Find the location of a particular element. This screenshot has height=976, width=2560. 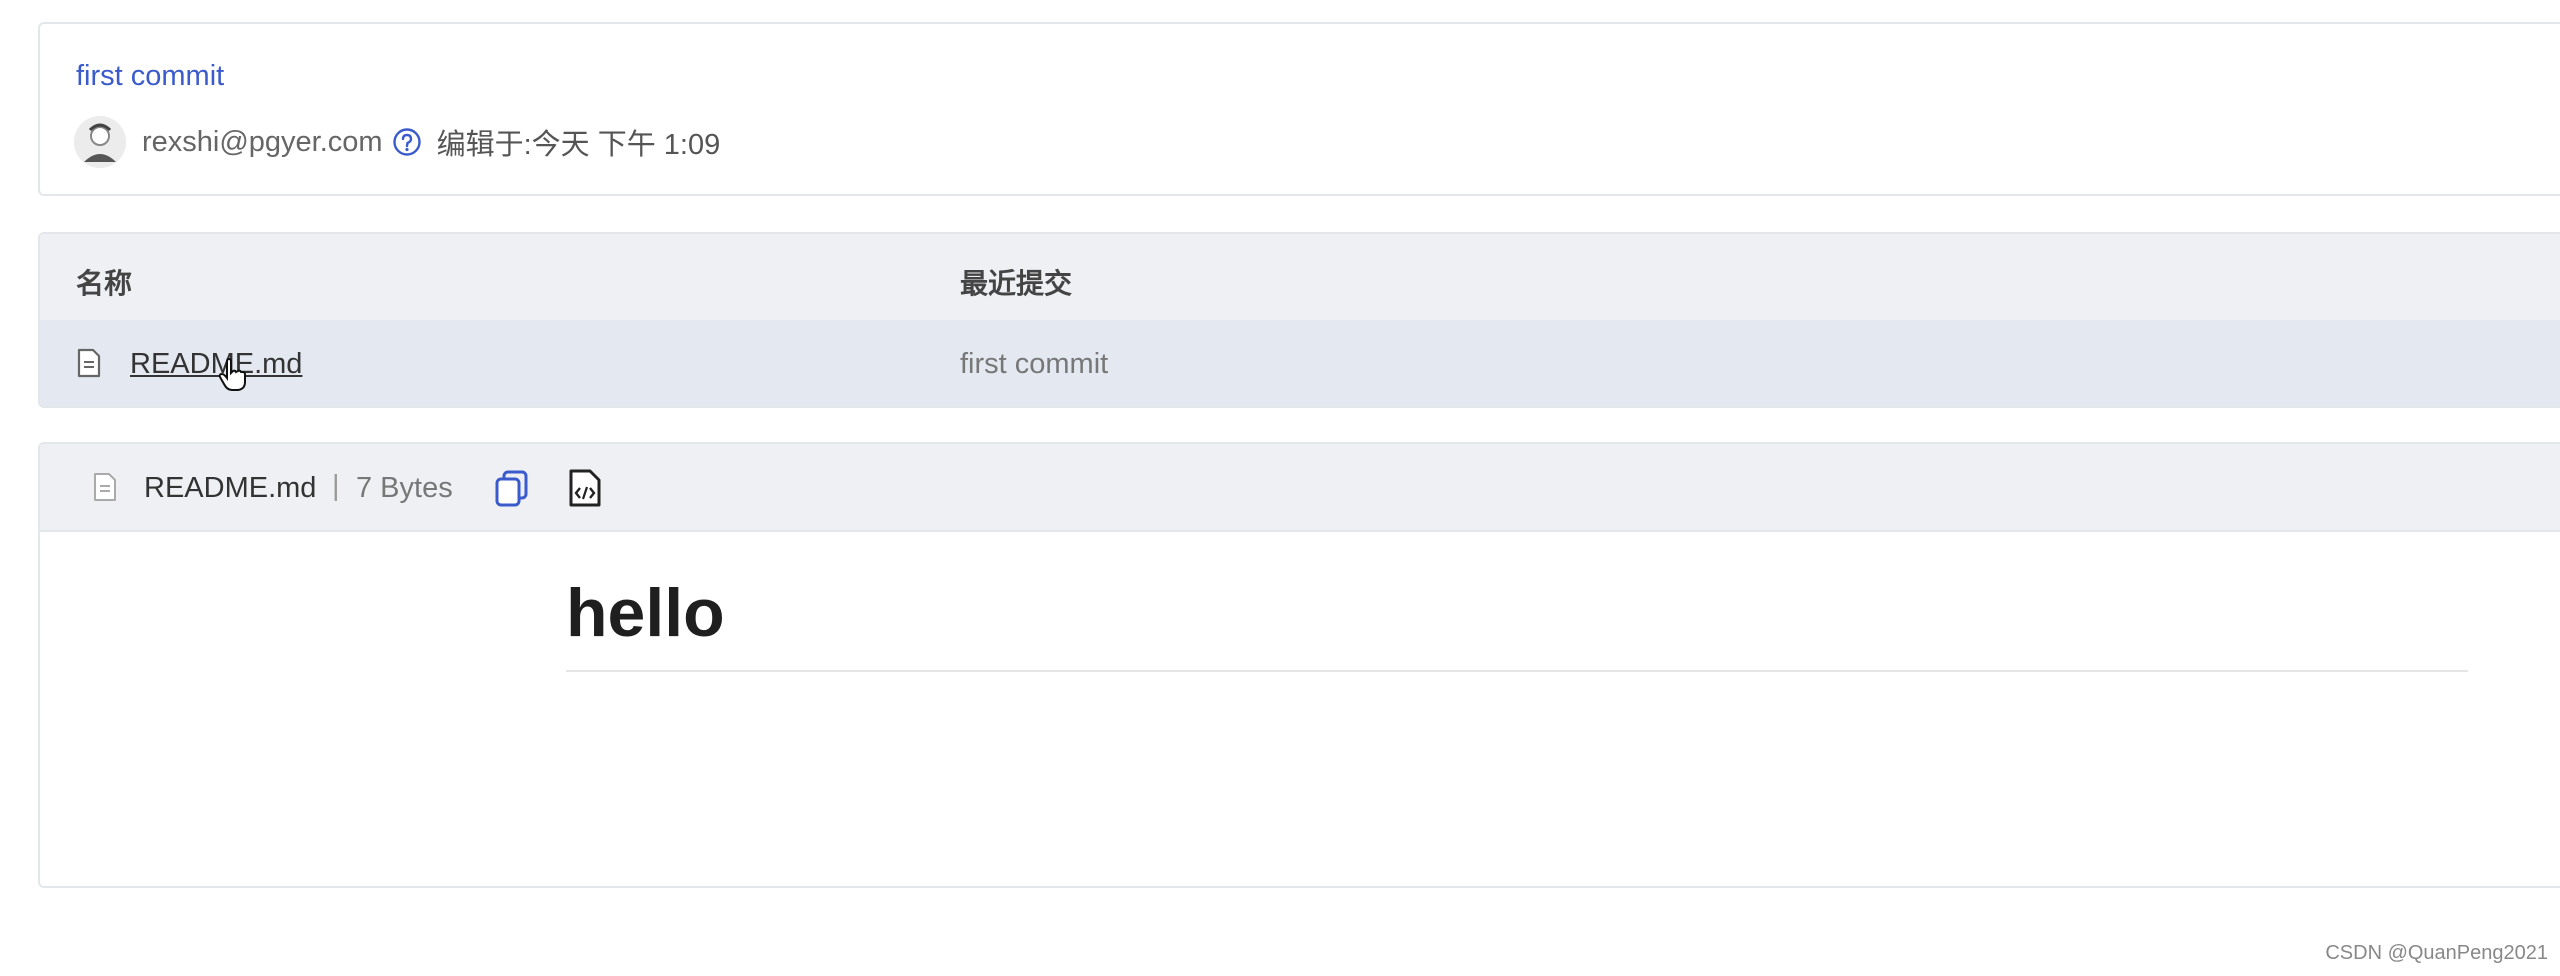

markdown-heading: hello is located at coordinates (1517, 623).